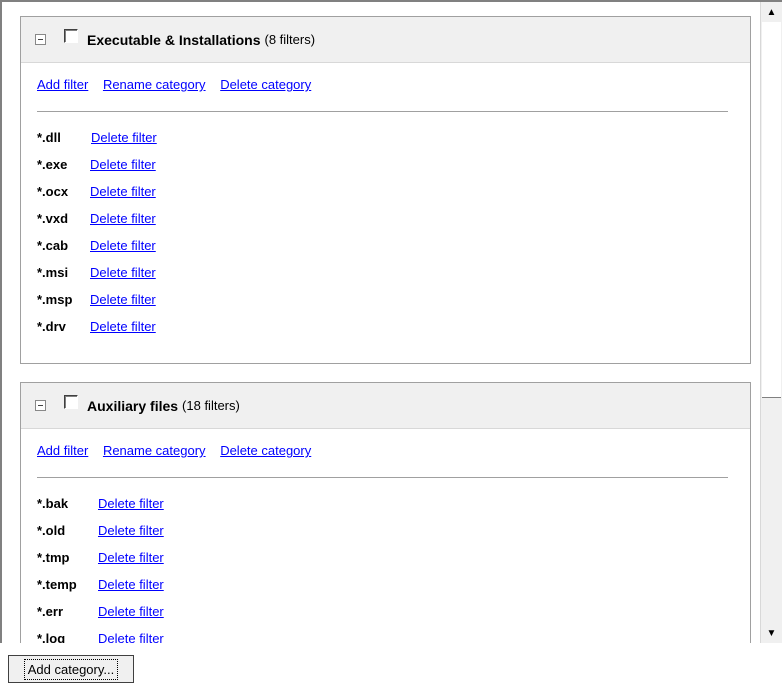 The height and width of the screenshot is (693, 782). What do you see at coordinates (53, 272) in the screenshot?
I see `filter-extension: *.msi` at bounding box center [53, 272].